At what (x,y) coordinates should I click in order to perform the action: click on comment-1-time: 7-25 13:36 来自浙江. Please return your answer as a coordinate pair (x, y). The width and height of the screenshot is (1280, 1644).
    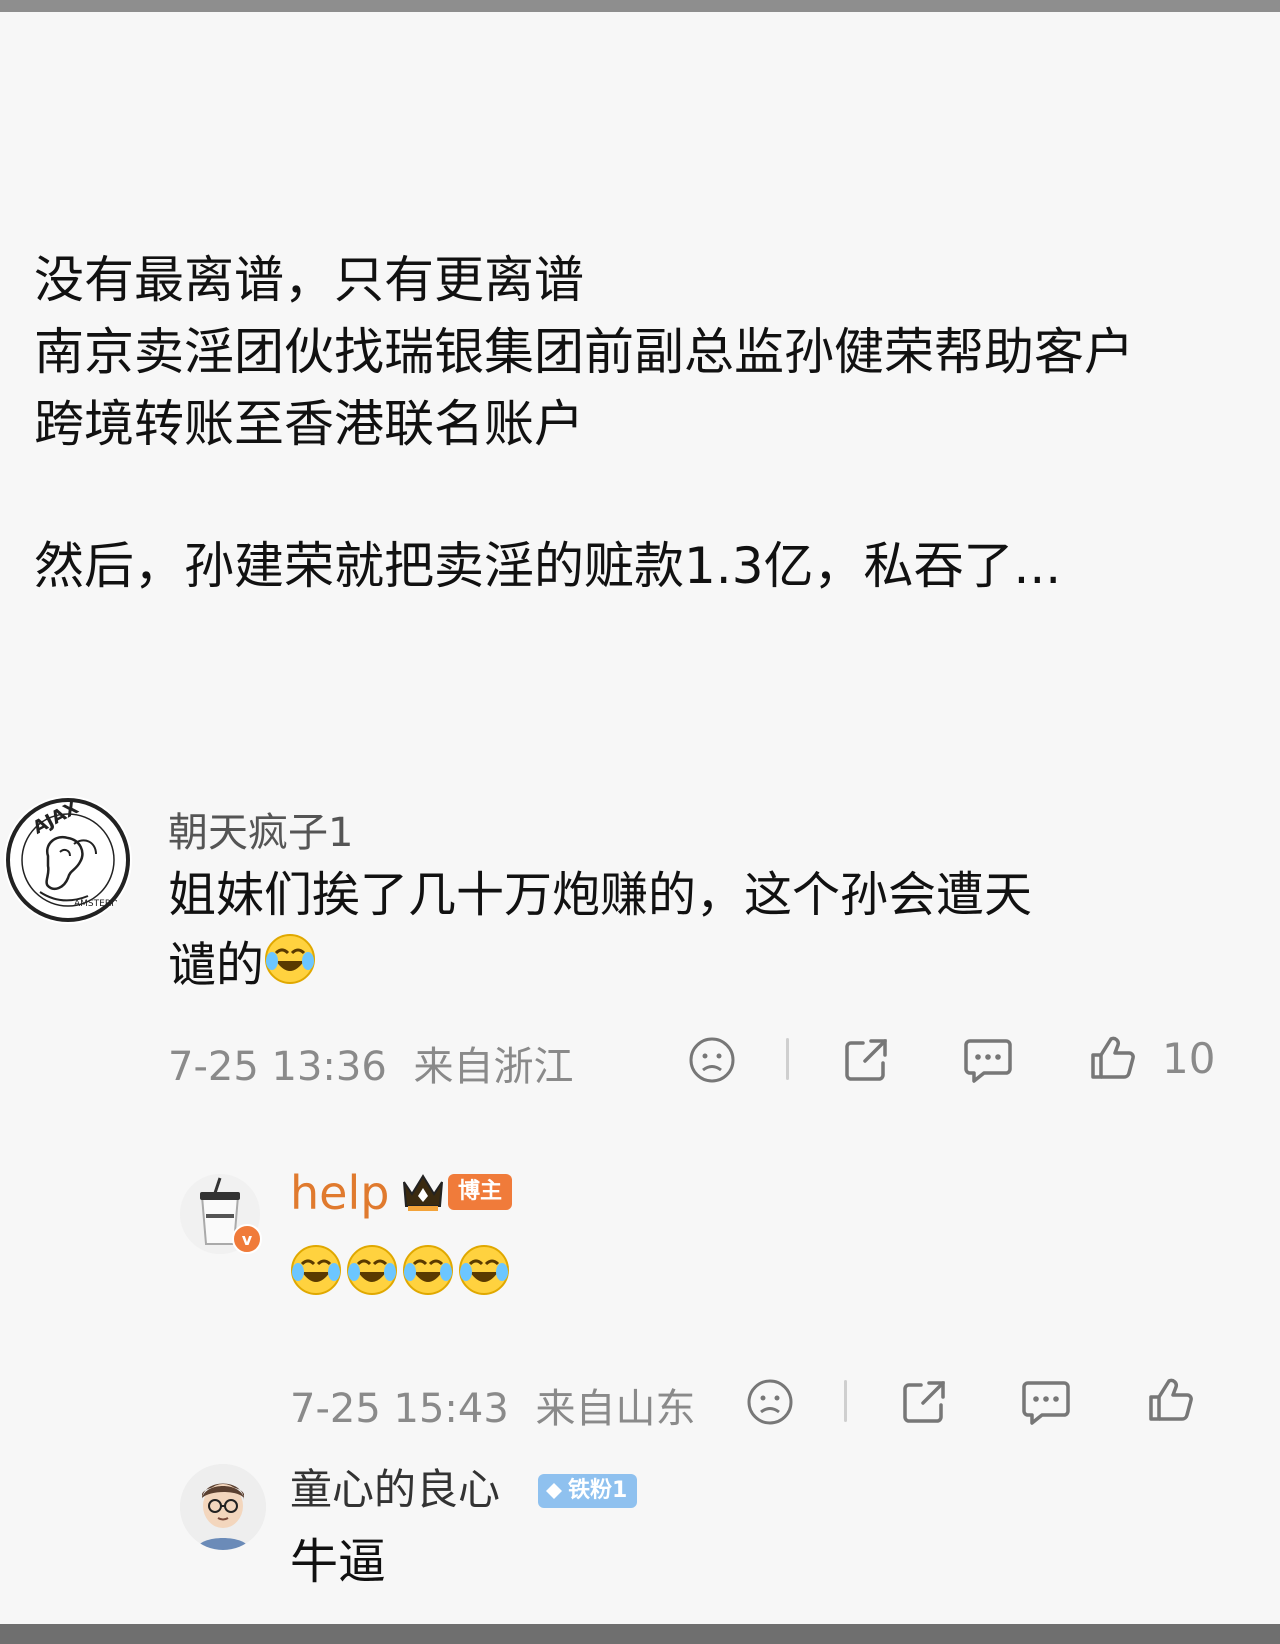
    Looking at the image, I should click on (371, 1063).